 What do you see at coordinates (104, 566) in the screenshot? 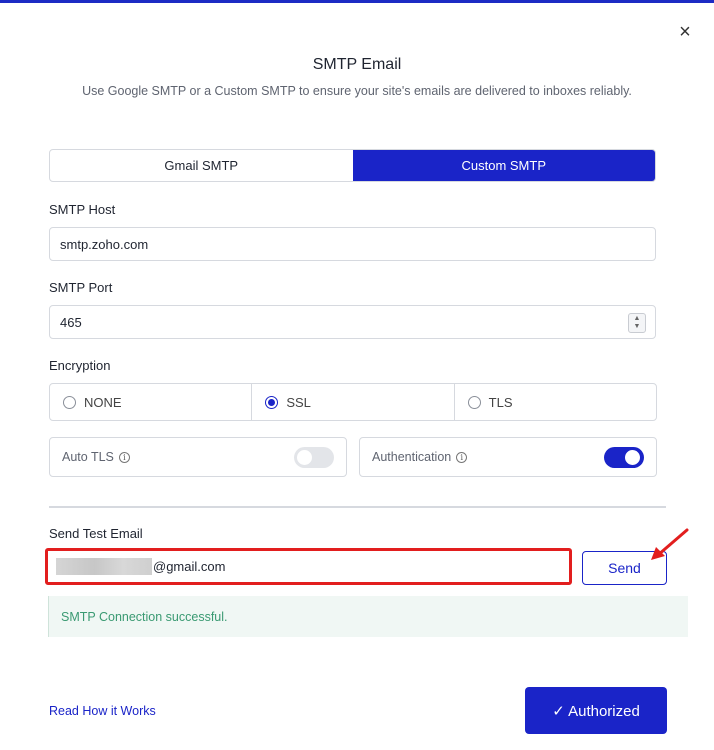
I see `redacted-email-prefix` at bounding box center [104, 566].